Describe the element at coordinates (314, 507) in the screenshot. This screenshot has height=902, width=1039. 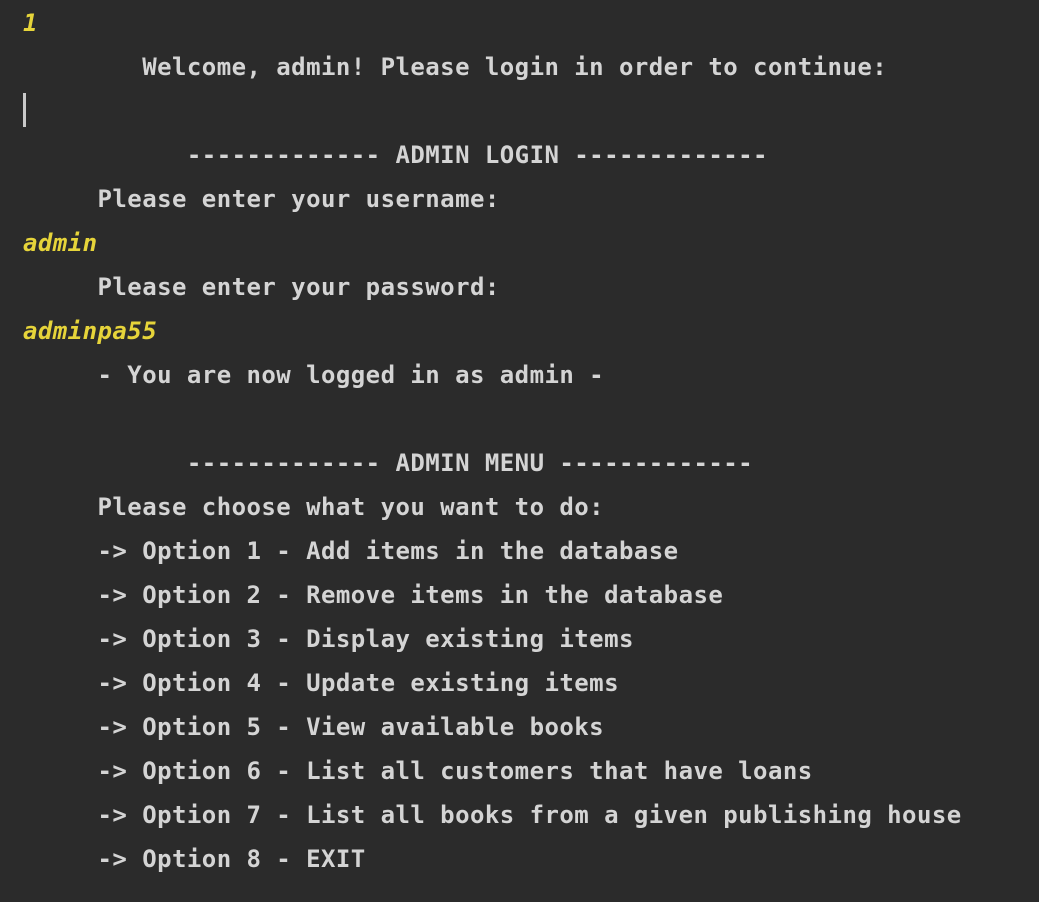
I see `menu-prompt: Please choose what you want to do:` at that location.